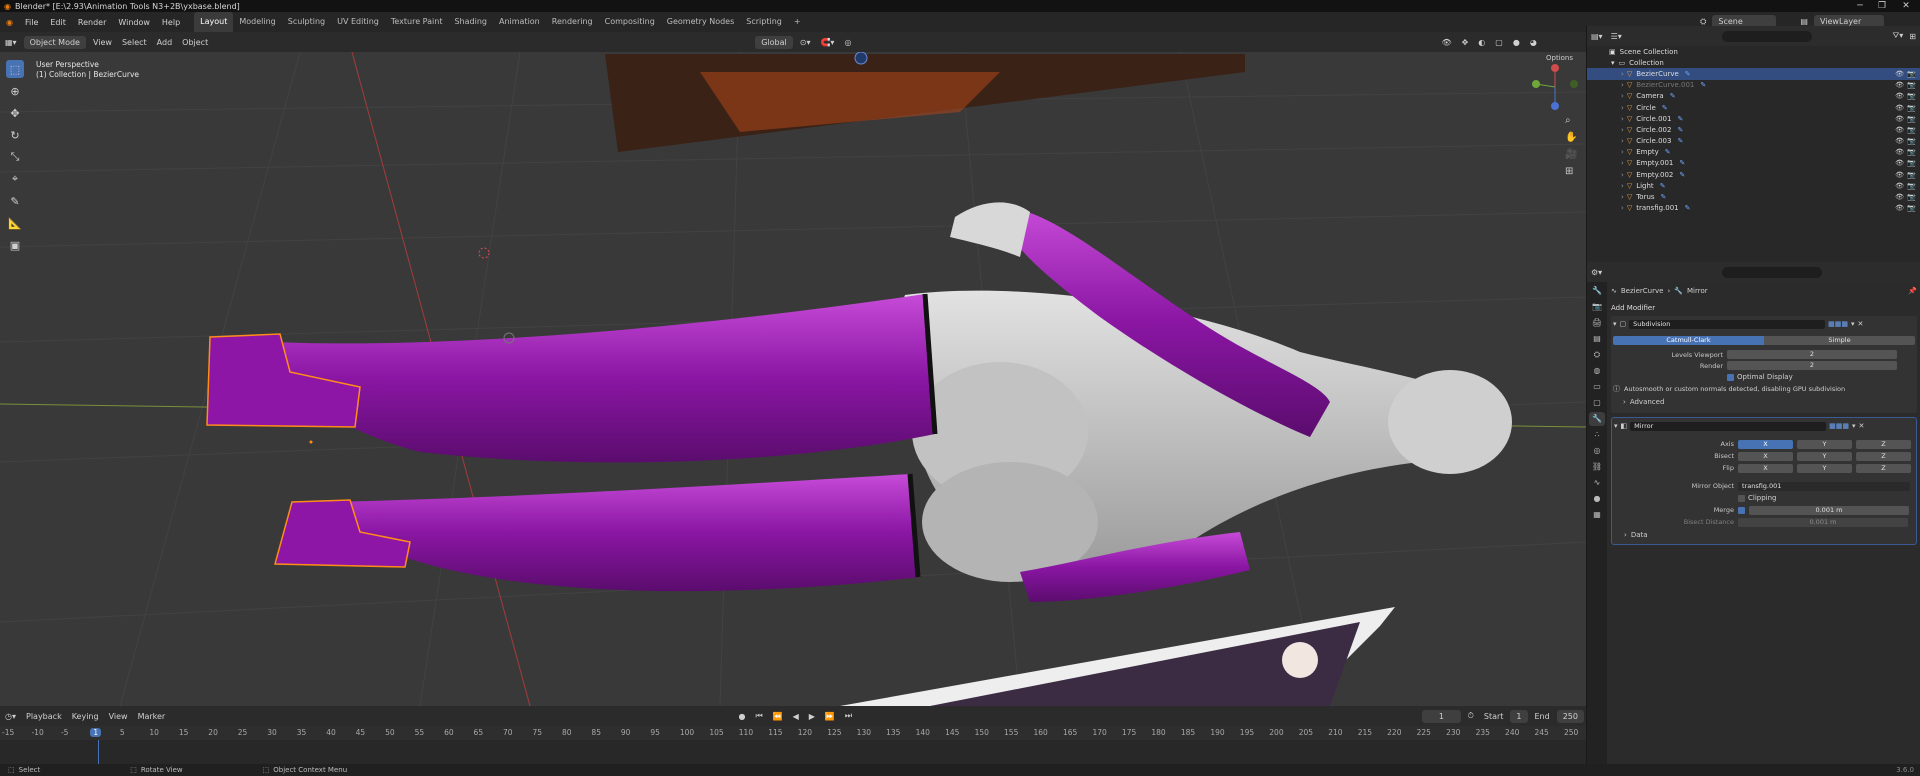 This screenshot has height=776, width=1920. Describe the element at coordinates (1597, 339) in the screenshot. I see `view-layer-tab-icon: ▤` at that location.